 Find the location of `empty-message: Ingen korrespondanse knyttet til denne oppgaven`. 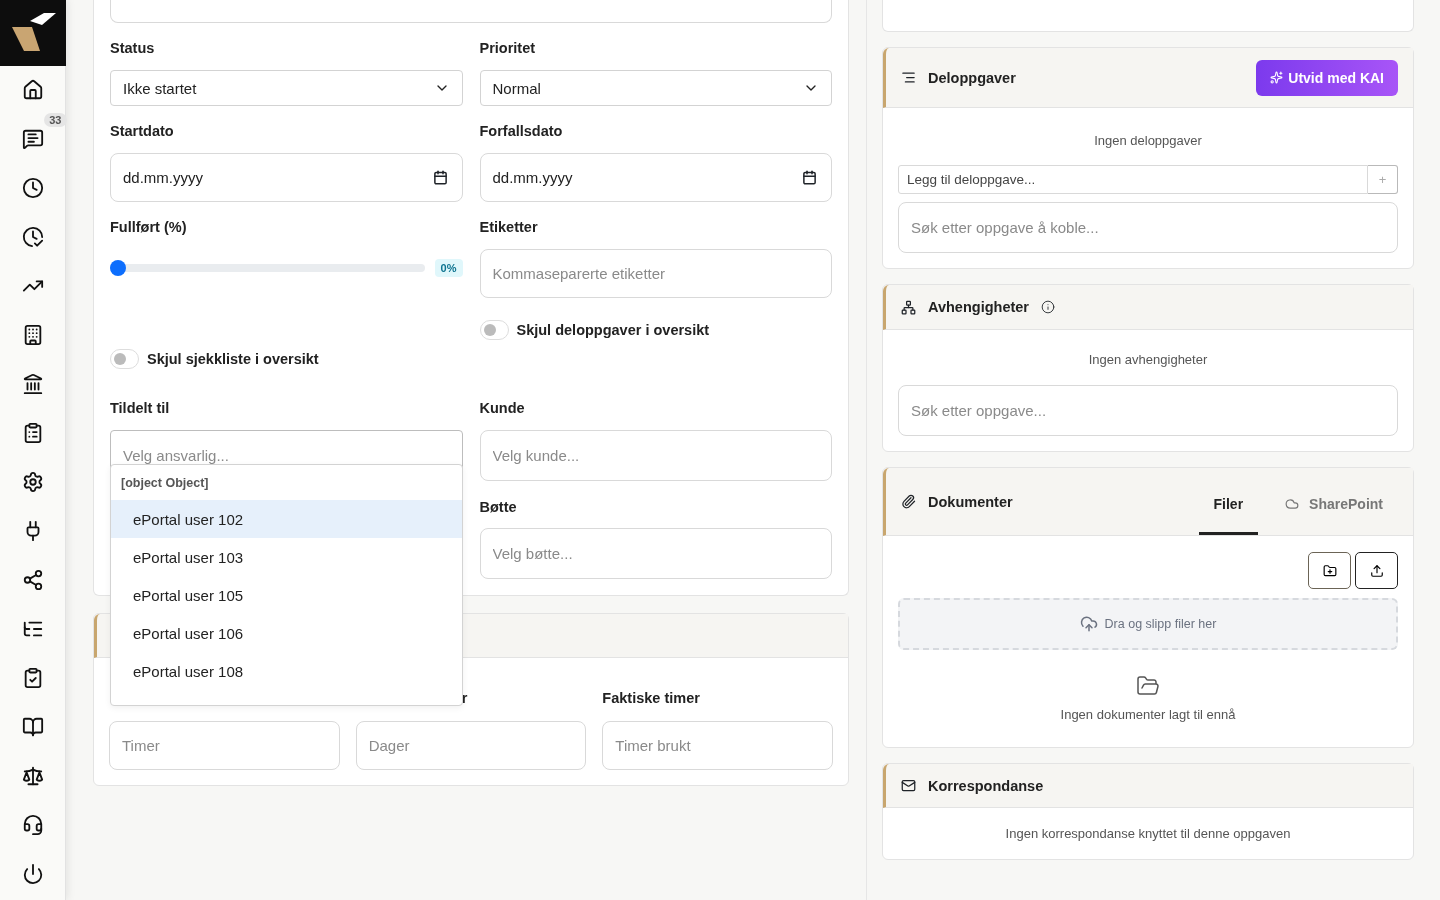

empty-message: Ingen korrespondanse knyttet til denne oppgaven is located at coordinates (1148, 833).